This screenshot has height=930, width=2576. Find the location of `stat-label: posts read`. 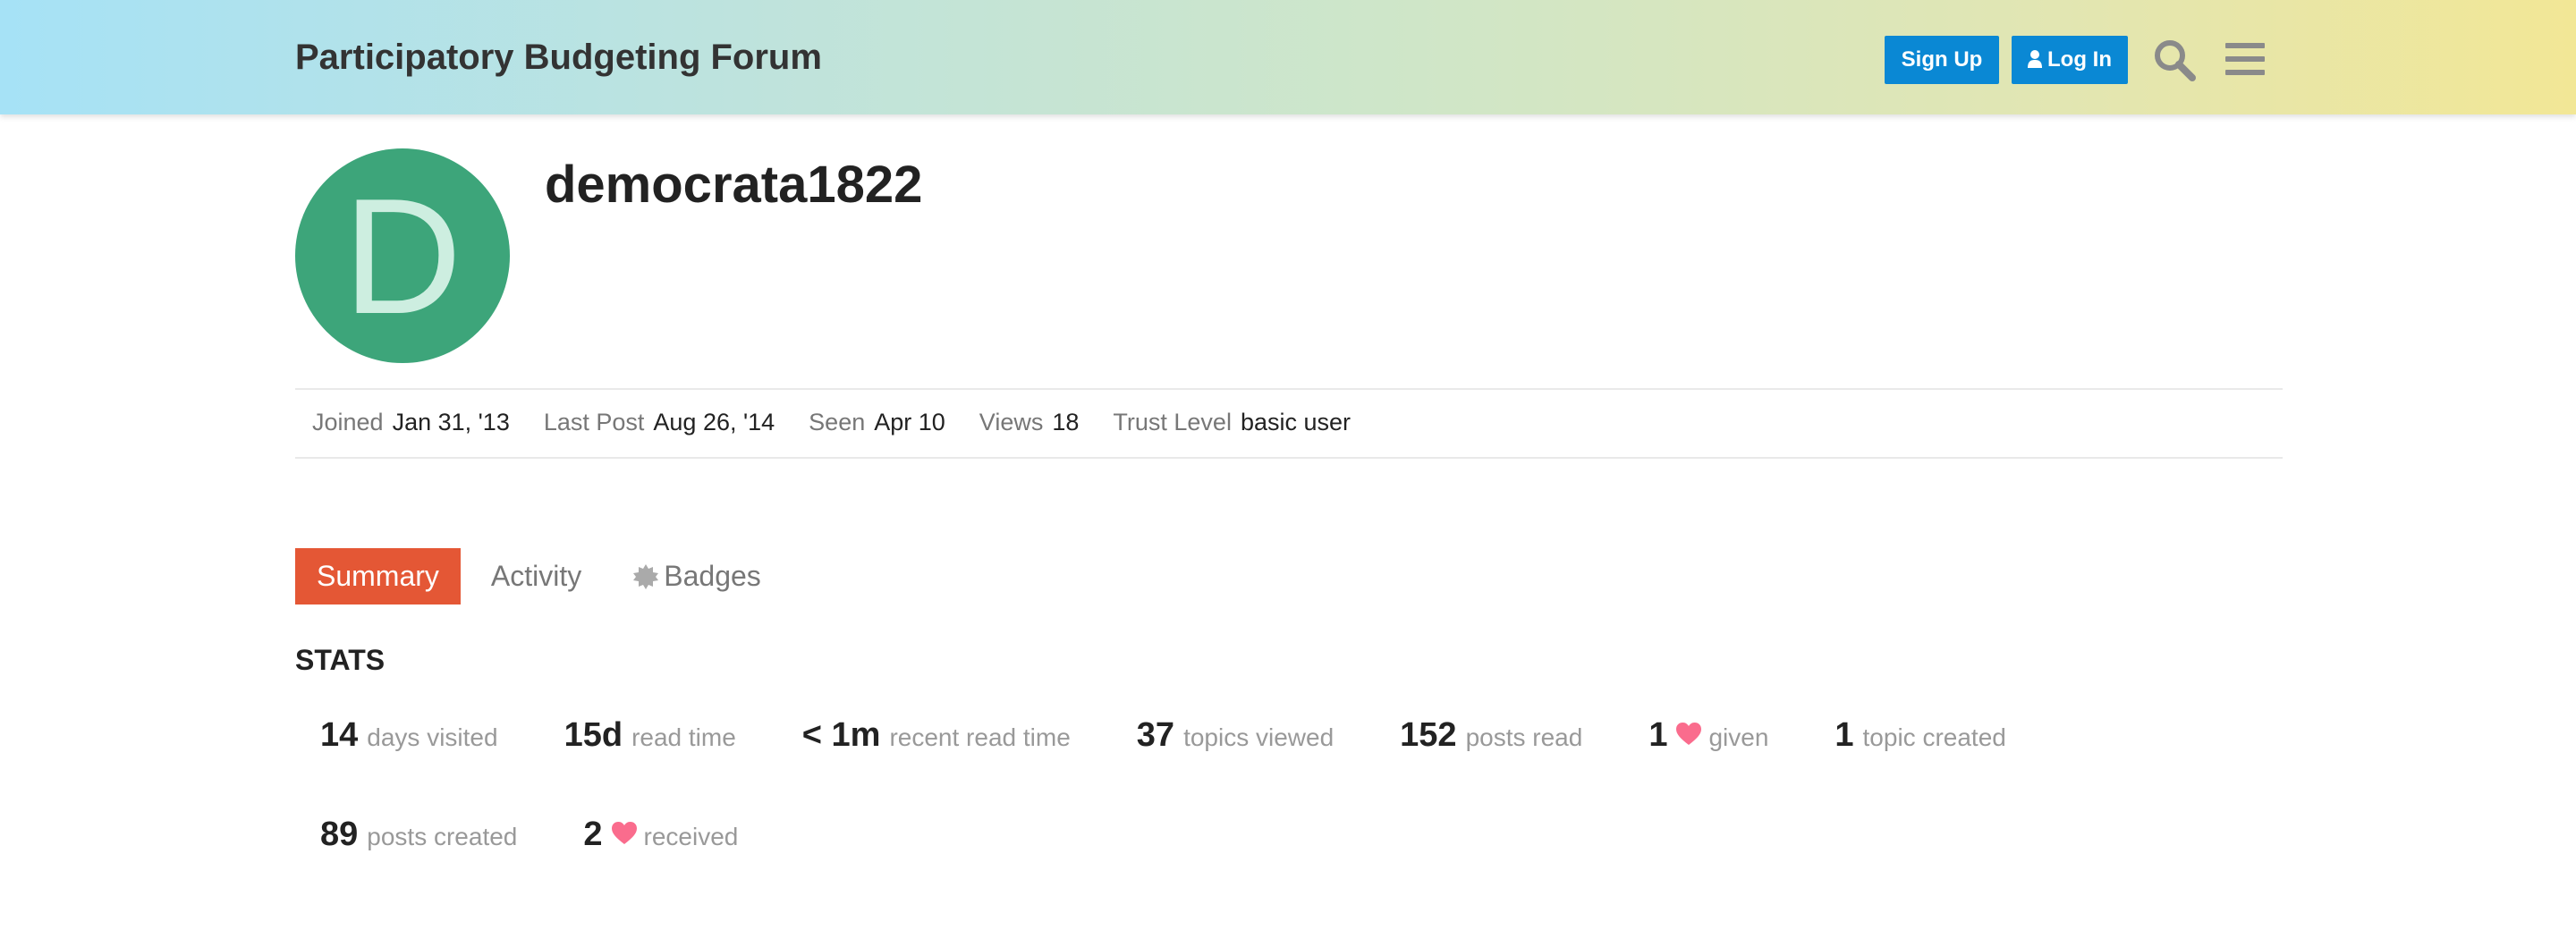

stat-label: posts read is located at coordinates (1524, 737).